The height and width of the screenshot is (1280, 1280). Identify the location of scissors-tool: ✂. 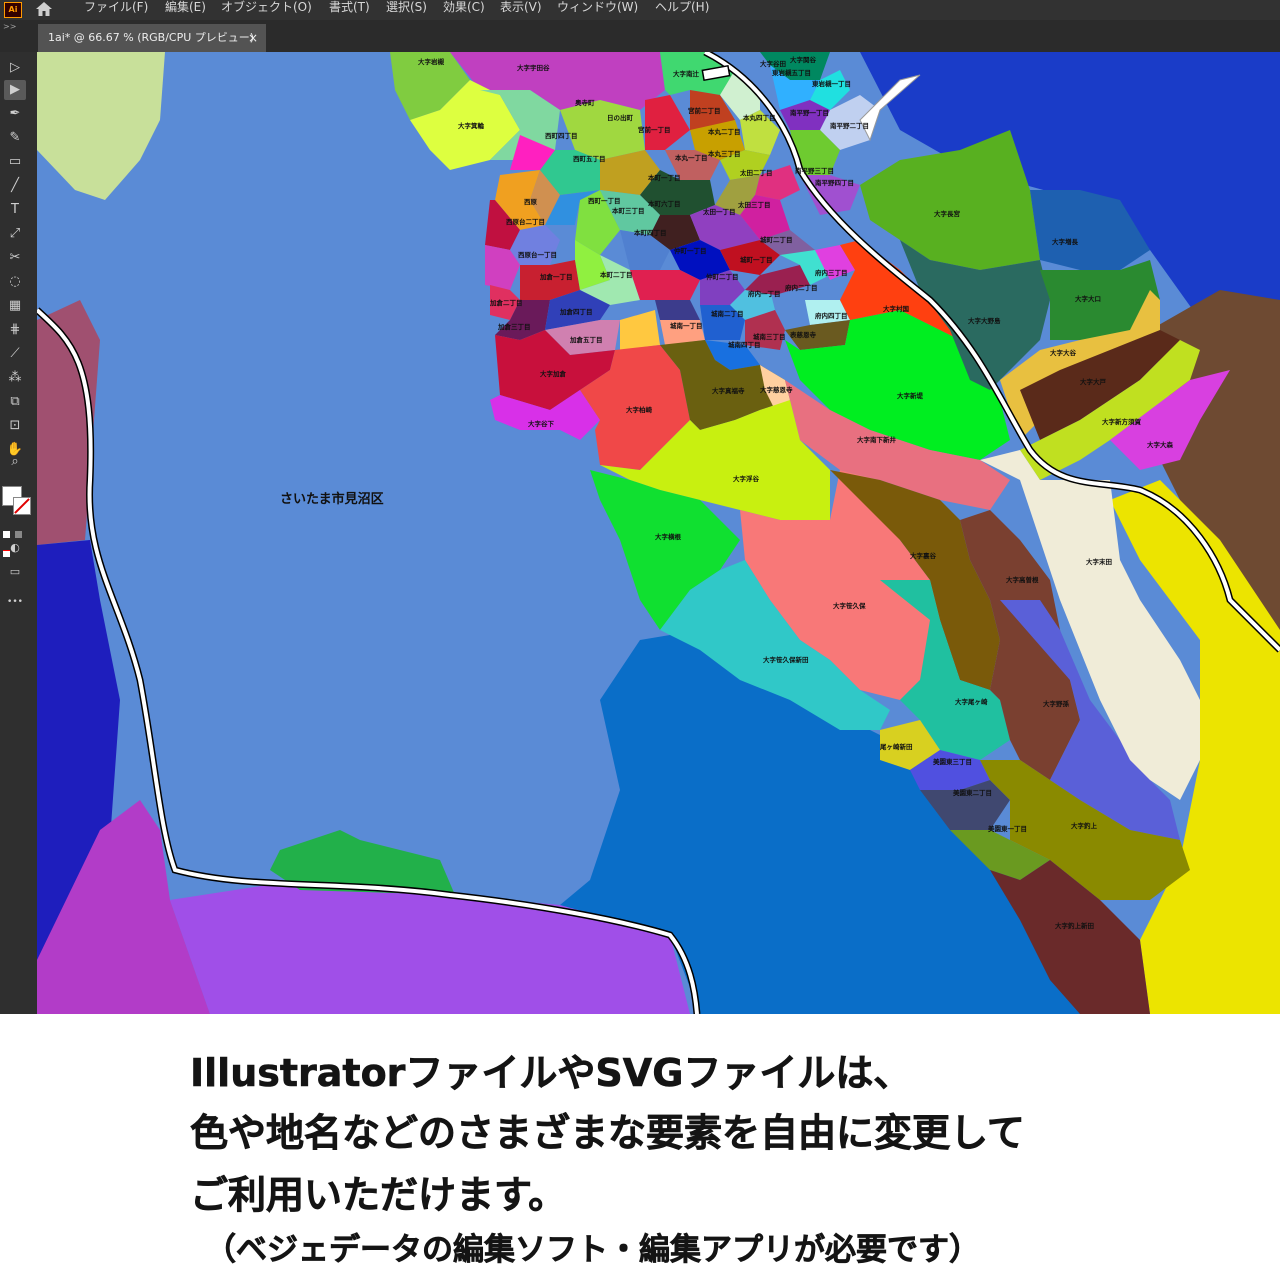
(15, 258).